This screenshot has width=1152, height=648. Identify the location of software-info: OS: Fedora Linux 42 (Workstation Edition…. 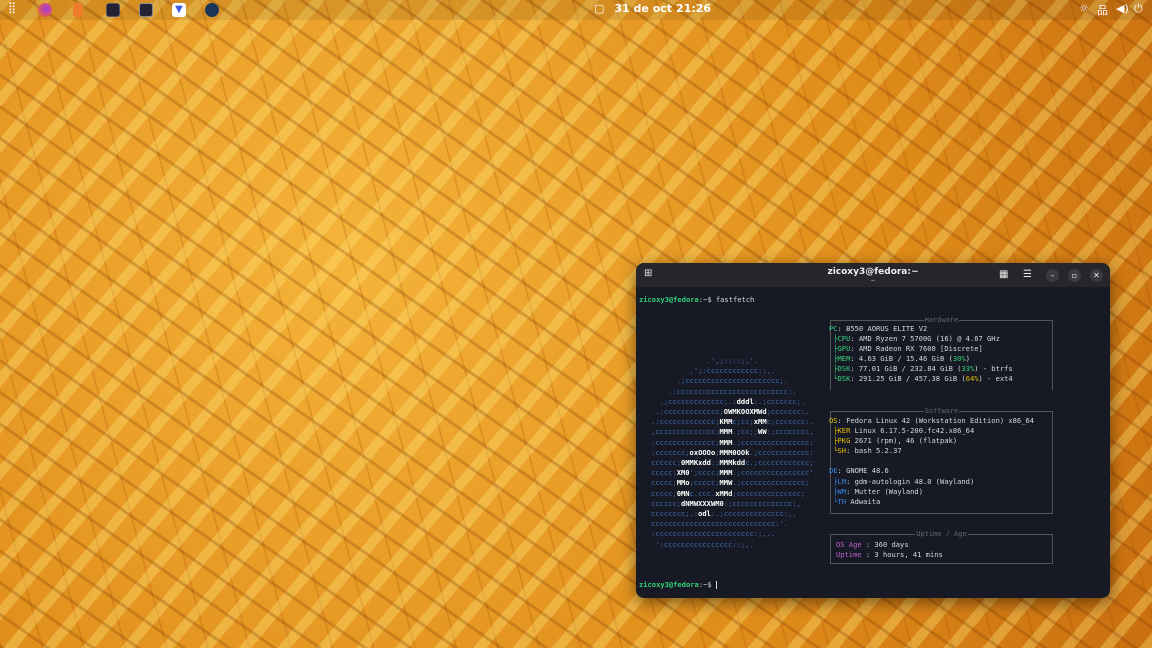
(932, 461).